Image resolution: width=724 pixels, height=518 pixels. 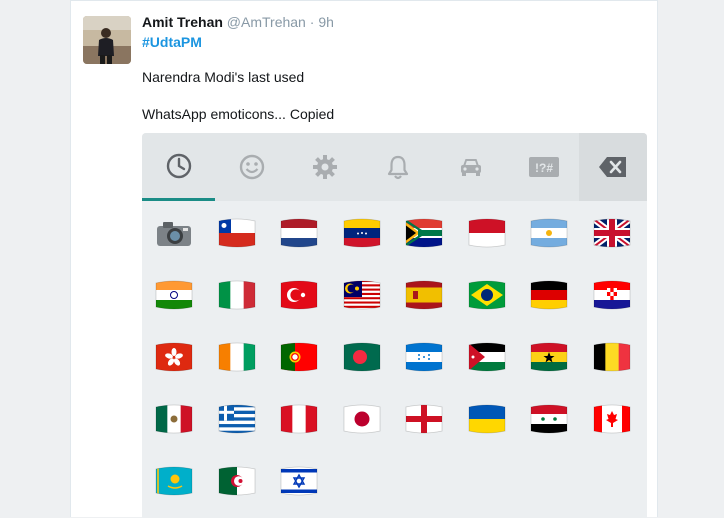 I want to click on emoji-netherlands, so click(x=299, y=233).